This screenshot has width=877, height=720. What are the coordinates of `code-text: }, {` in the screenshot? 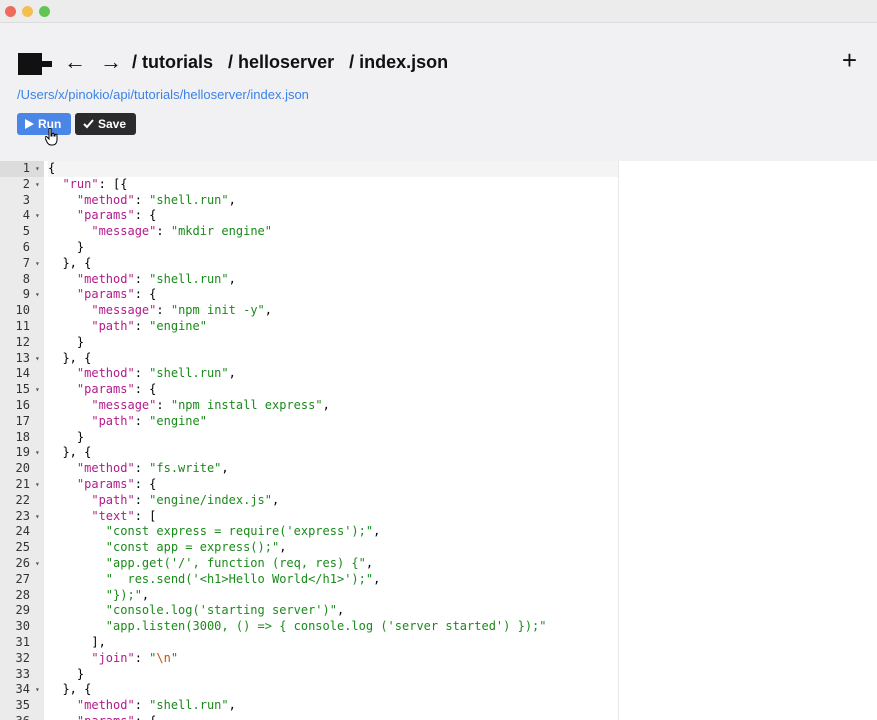 It's located at (333, 359).